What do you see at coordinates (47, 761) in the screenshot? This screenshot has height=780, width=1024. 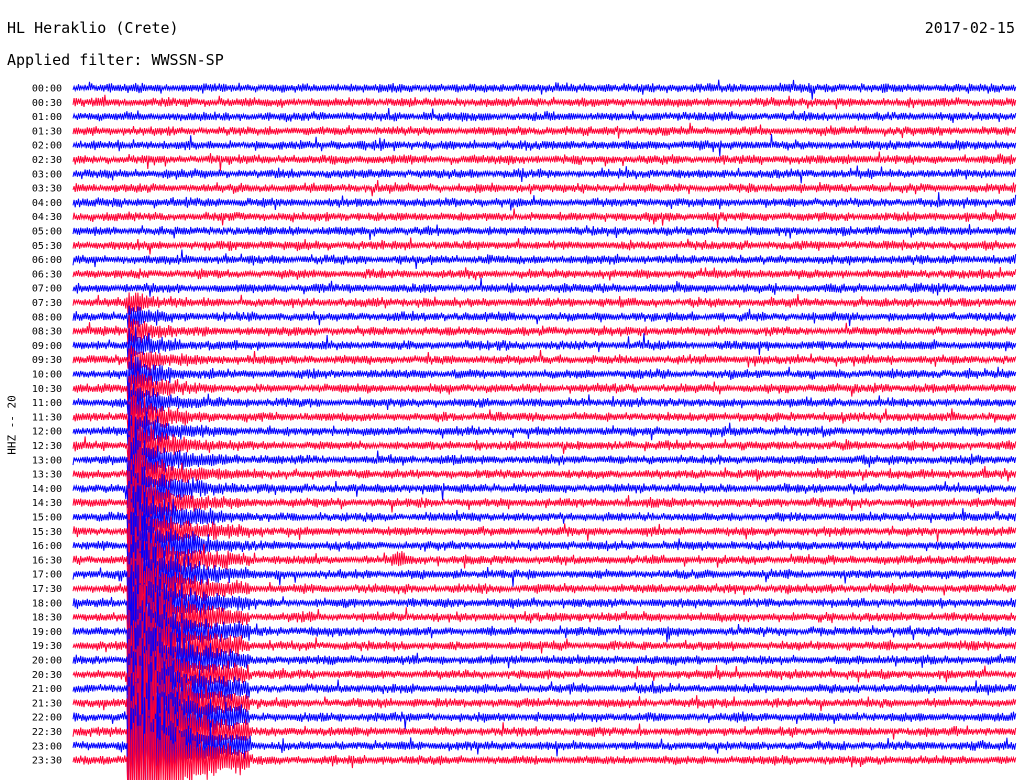 I see `row-time-label: 23:30` at bounding box center [47, 761].